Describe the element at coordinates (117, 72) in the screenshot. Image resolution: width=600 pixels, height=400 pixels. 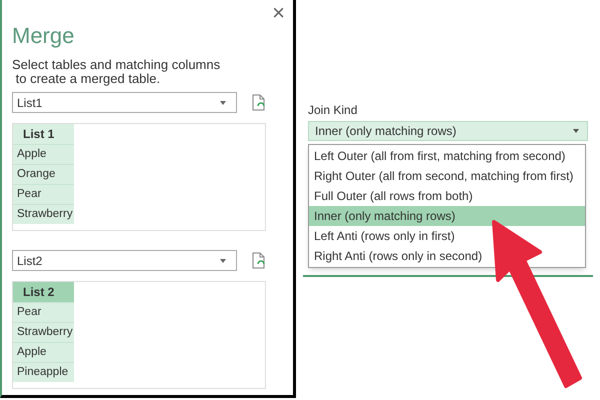
I see `instructions: Select tables and matching columns to create a merged table.` at that location.